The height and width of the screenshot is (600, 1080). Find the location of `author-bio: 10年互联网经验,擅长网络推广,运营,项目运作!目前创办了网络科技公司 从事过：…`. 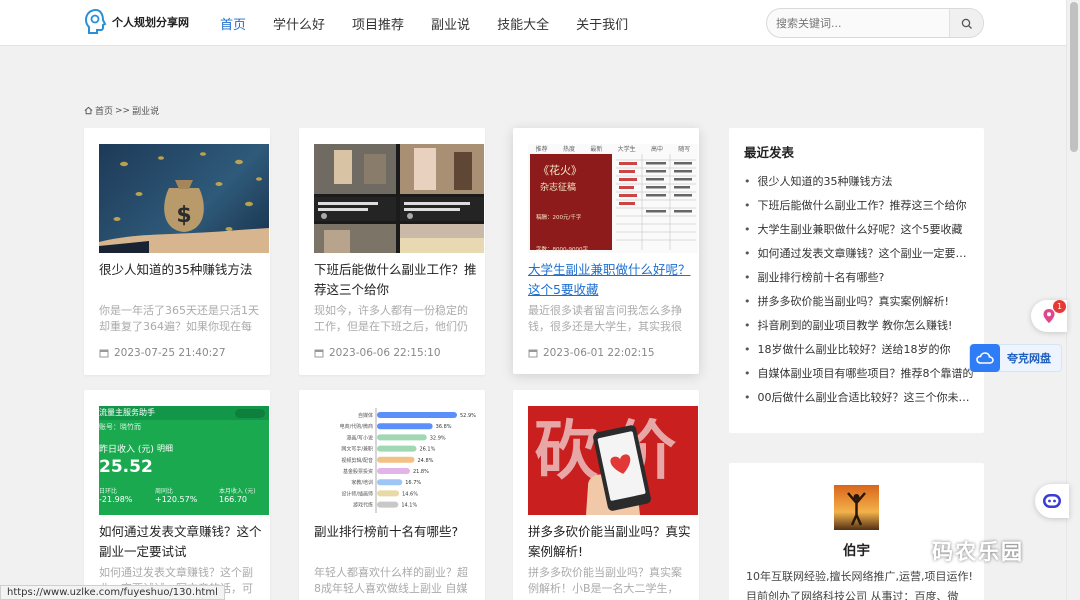

author-bio: 10年互联网经验,擅长网络推广,运营,项目运作!目前创办了网络科技公司 从事过：… is located at coordinates (859, 585).